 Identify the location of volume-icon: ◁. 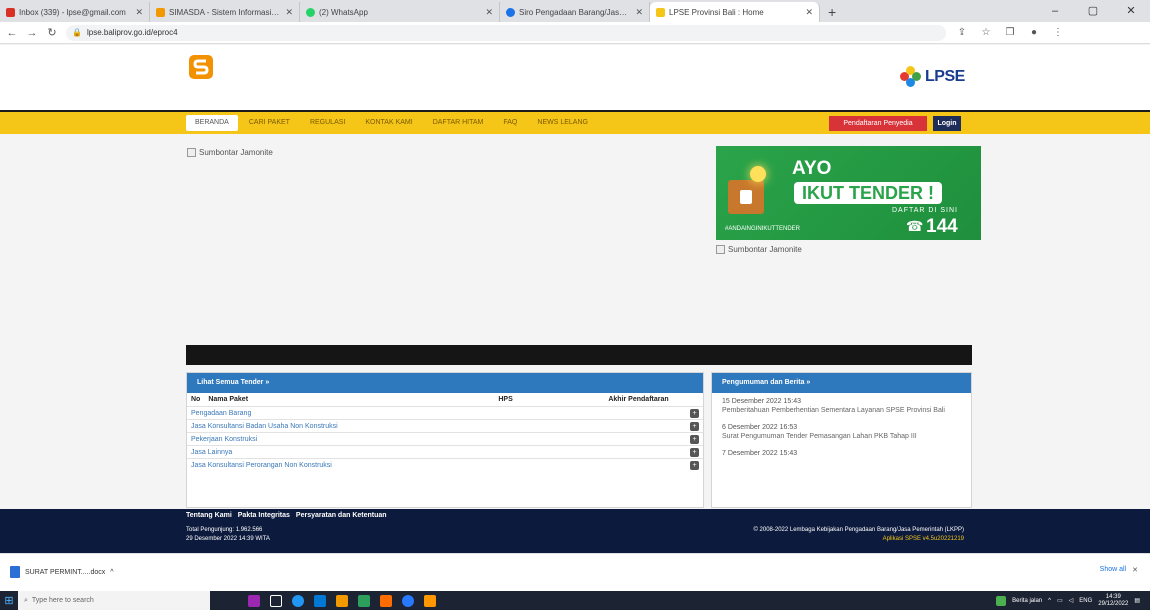
(1071, 600).